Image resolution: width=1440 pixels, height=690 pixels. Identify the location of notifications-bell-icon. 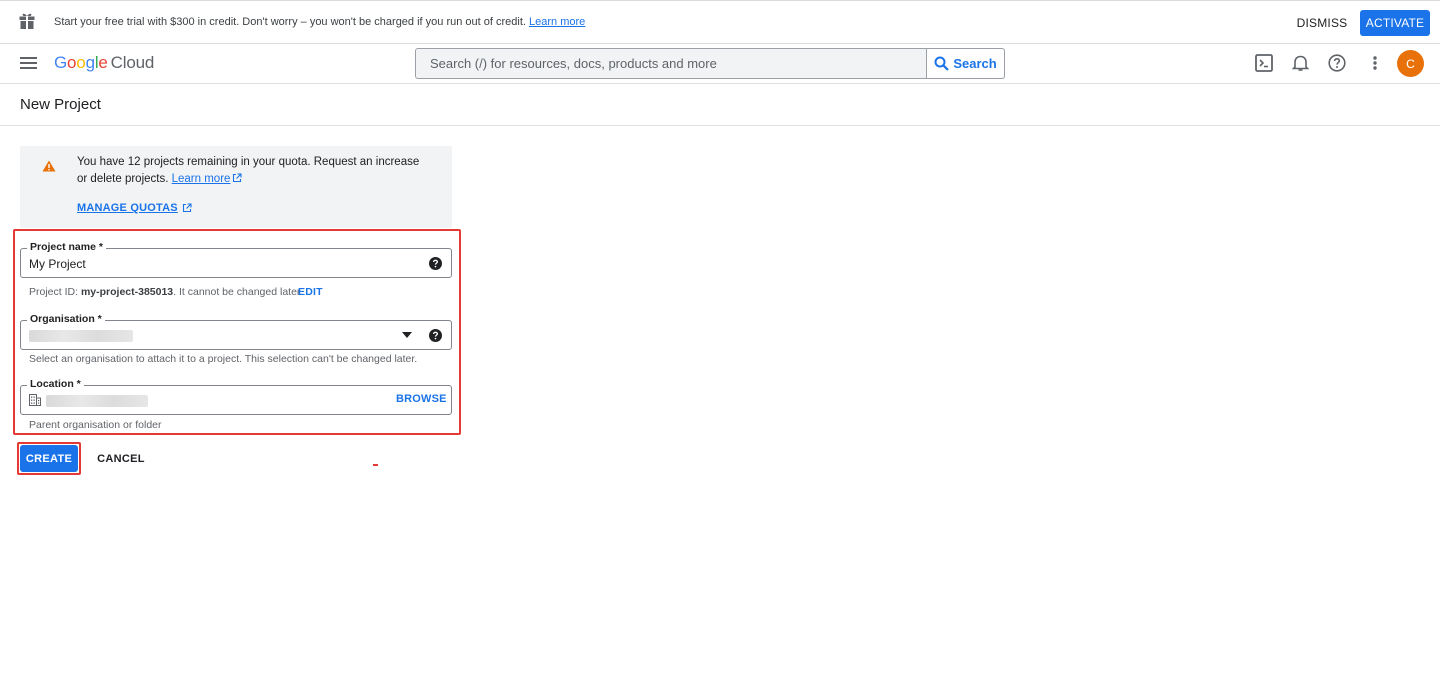
(1300, 63).